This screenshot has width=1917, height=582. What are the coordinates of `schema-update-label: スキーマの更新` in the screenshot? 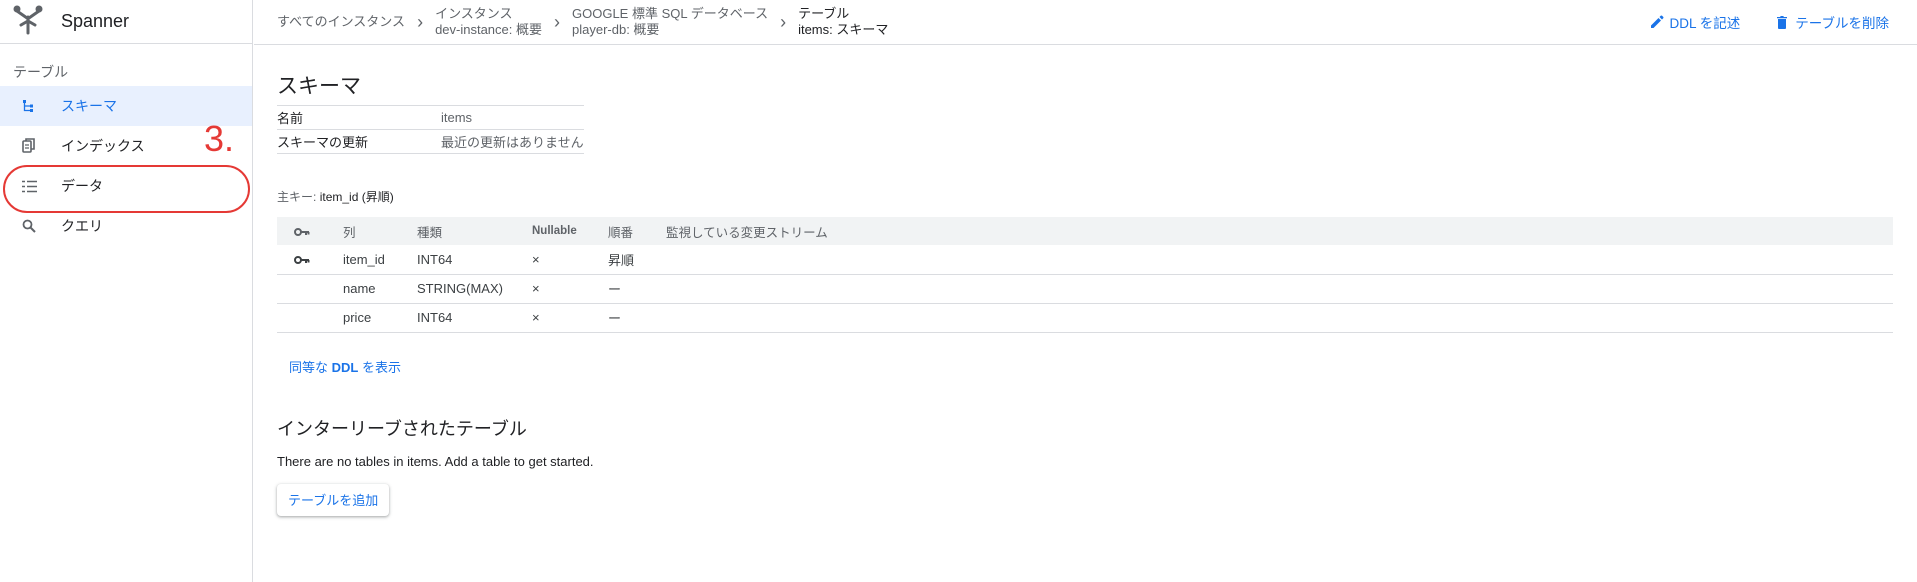 It's located at (323, 142).